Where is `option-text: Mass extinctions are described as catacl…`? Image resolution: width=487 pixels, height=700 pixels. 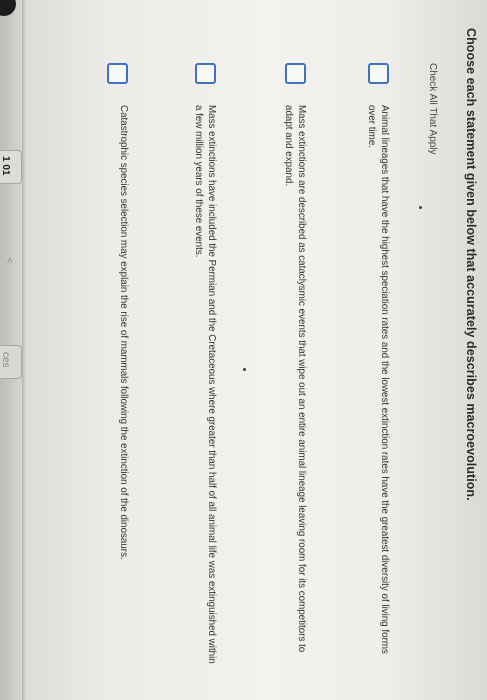
option-text: Mass extinctions are described as catacl… is located at coordinates (295, 379).